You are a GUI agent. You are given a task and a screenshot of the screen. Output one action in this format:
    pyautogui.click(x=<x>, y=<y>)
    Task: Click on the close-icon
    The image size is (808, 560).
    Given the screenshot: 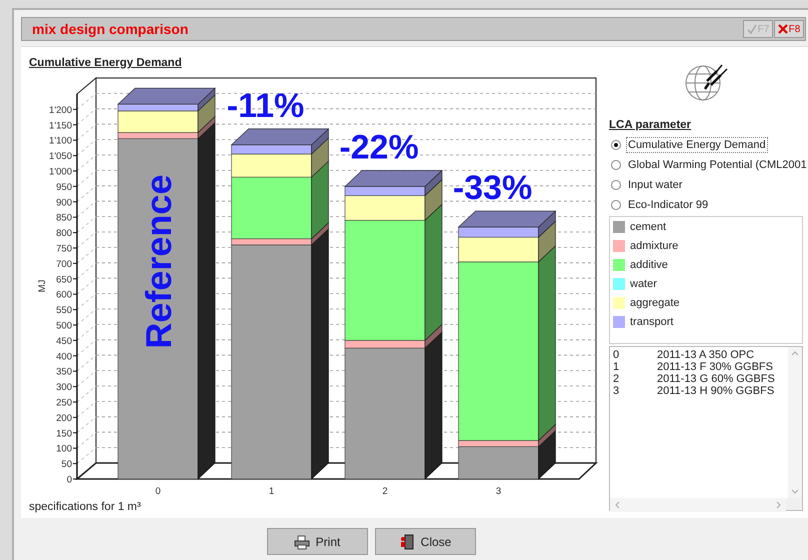 What is the action you would take?
    pyautogui.click(x=783, y=29)
    